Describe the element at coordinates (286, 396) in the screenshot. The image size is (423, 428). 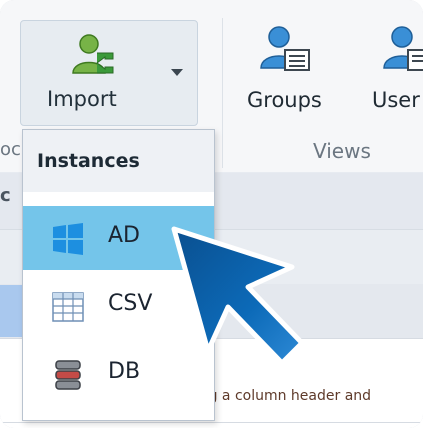
I see `group-by-hint: ag a column header and` at that location.